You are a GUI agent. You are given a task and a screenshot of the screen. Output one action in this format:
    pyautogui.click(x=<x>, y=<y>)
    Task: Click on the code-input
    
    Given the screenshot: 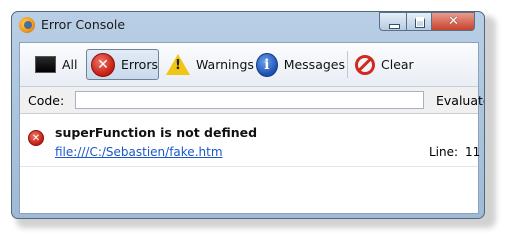 What is the action you would take?
    pyautogui.click(x=249, y=100)
    